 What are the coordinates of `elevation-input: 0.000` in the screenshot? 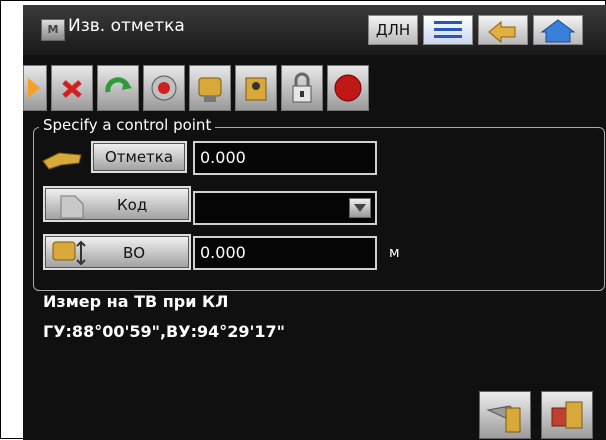 It's located at (285, 158).